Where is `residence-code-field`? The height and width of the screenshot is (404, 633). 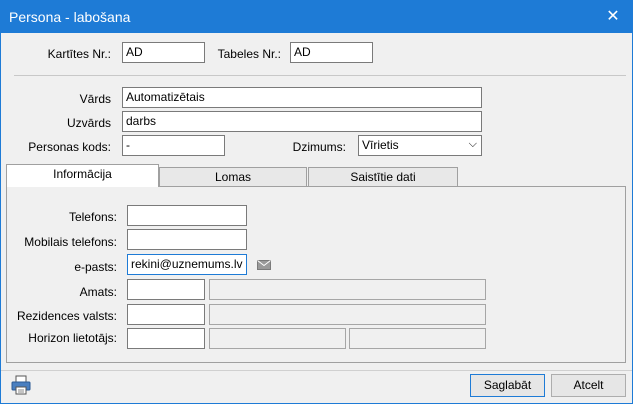
residence-code-field is located at coordinates (166, 314).